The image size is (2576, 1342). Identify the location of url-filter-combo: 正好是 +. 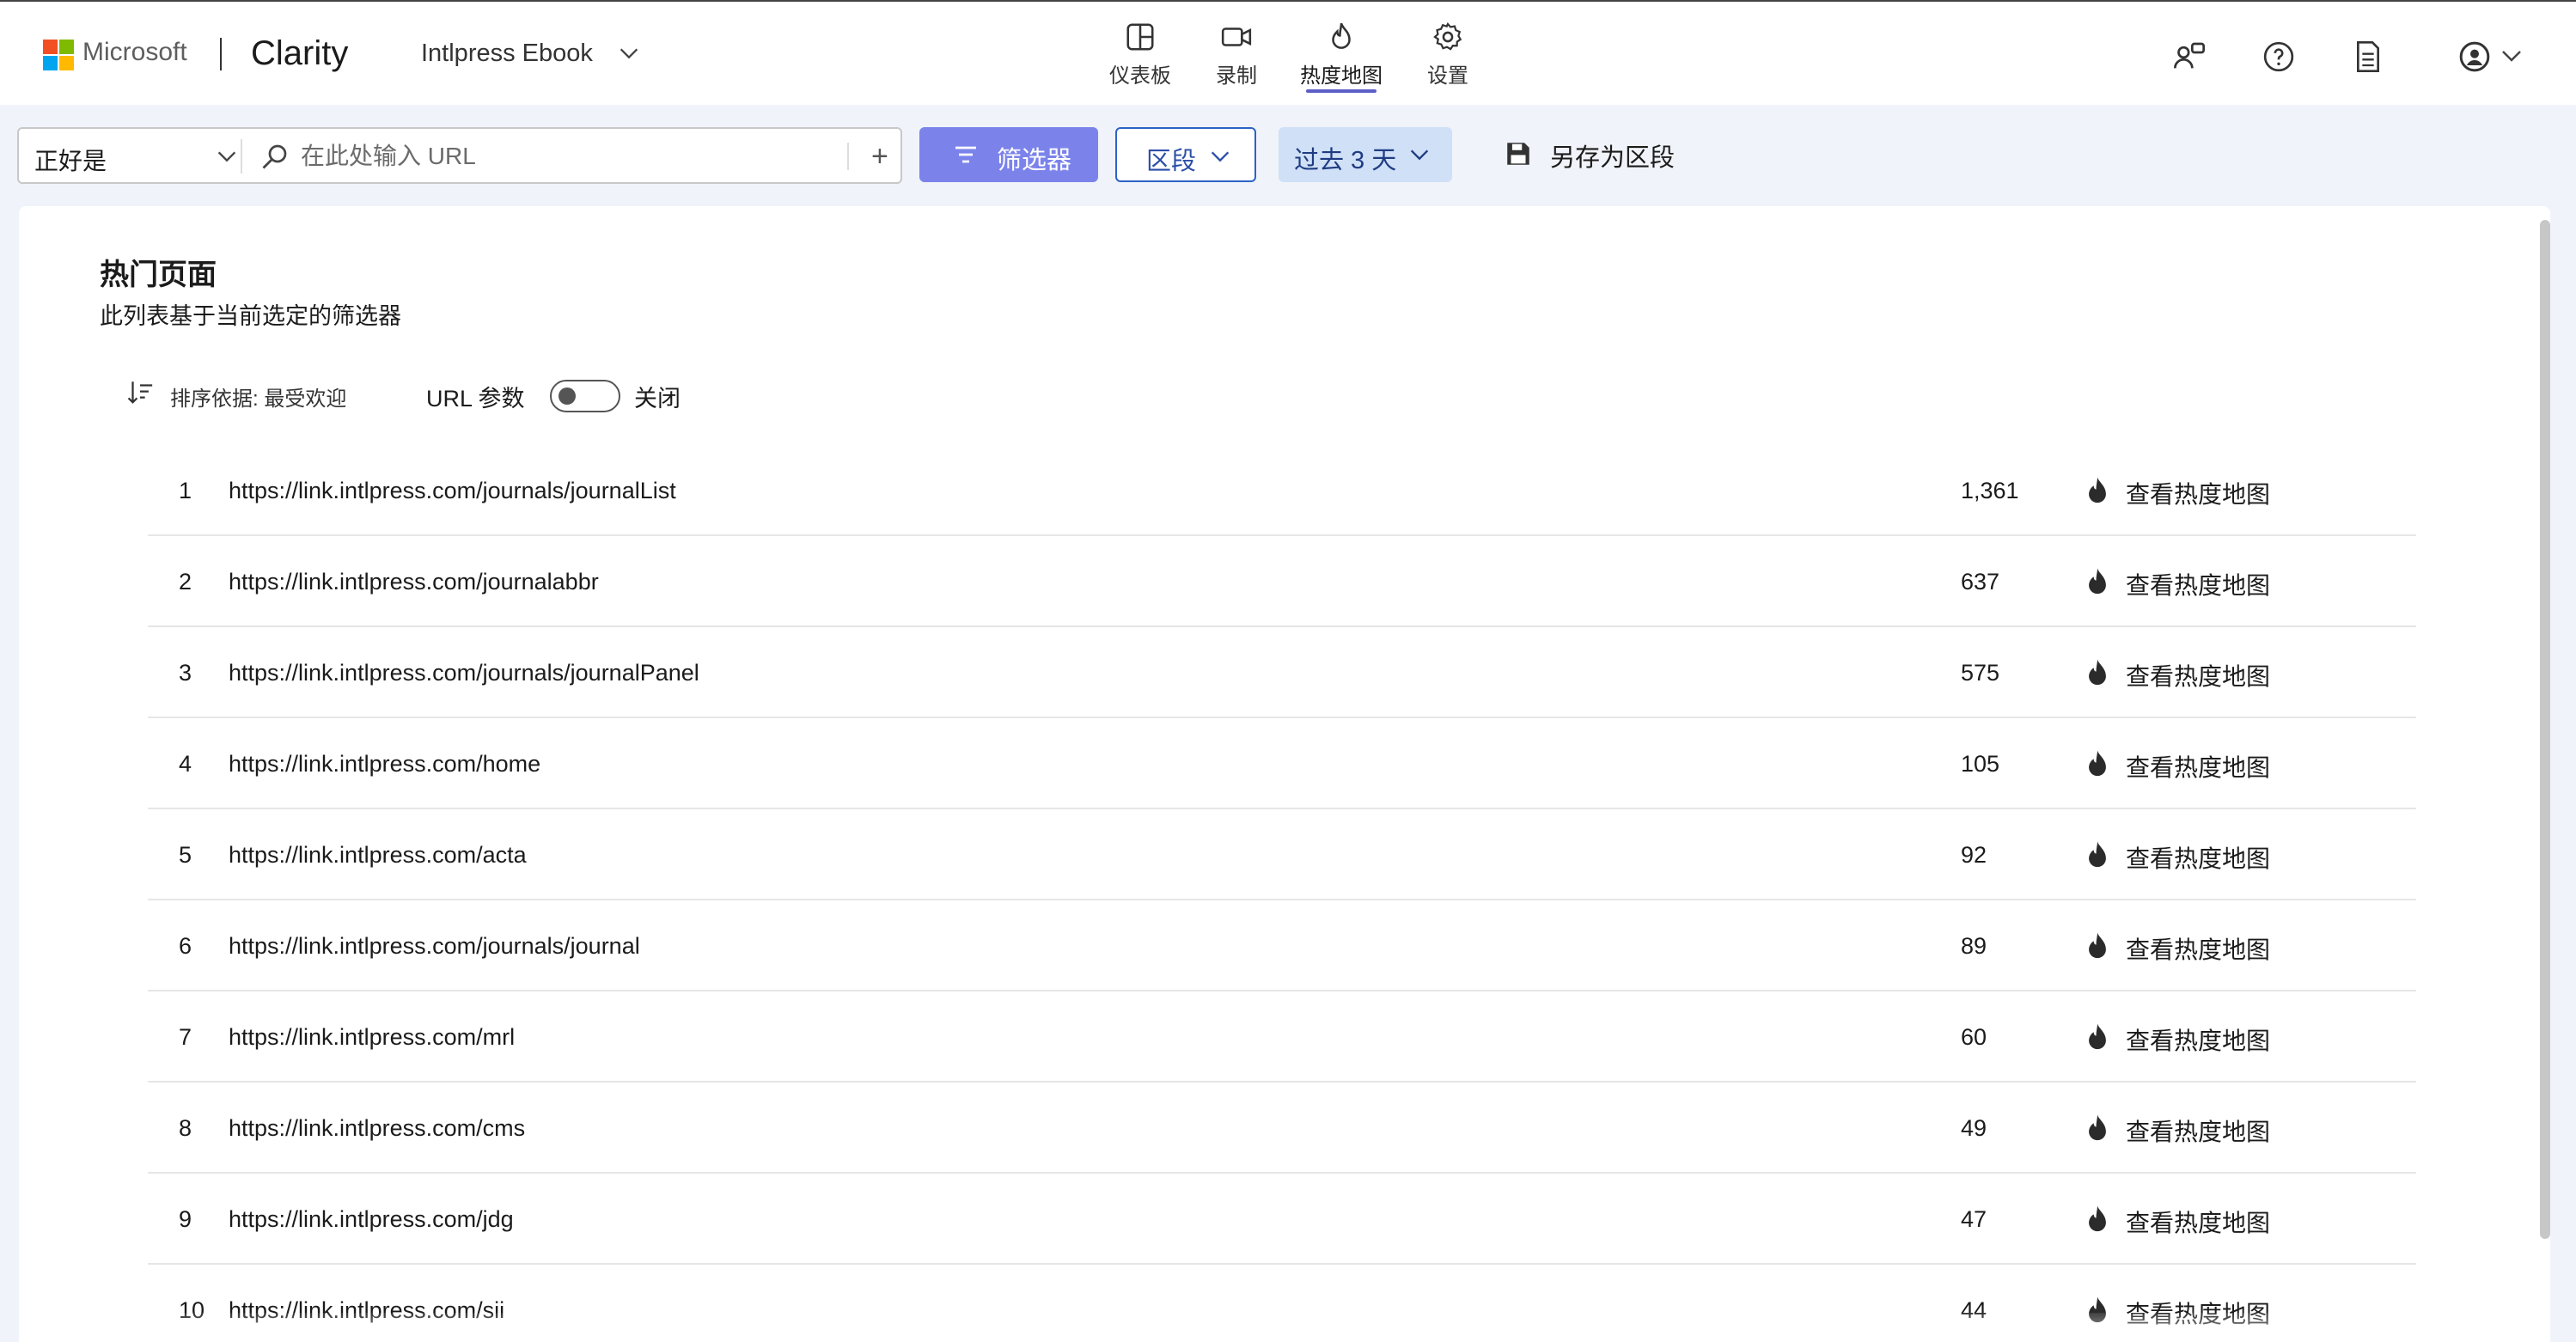
(459, 155).